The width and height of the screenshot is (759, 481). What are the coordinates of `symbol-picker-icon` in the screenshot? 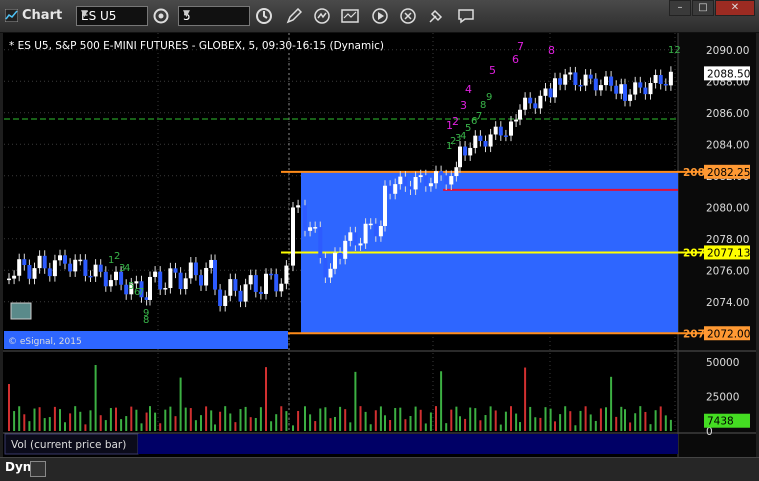 It's located at (161, 16).